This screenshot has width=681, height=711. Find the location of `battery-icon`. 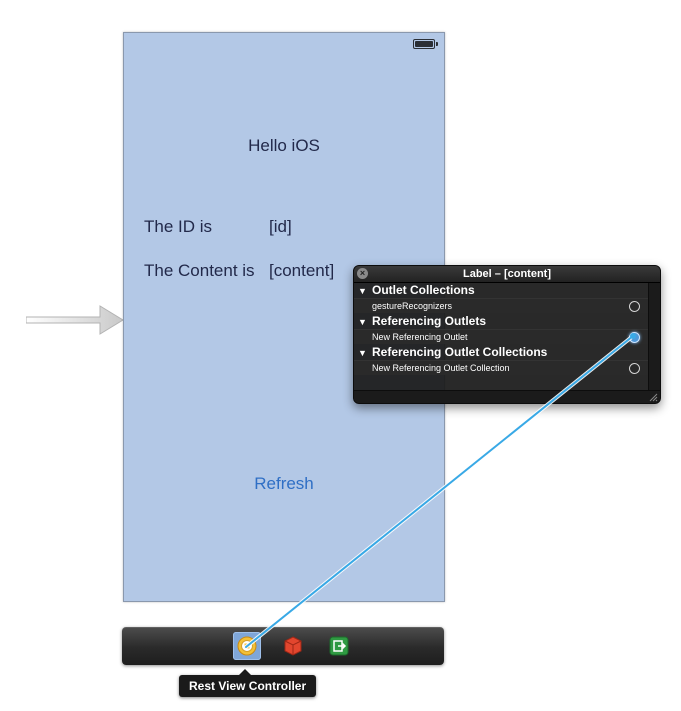

battery-icon is located at coordinates (425, 44).